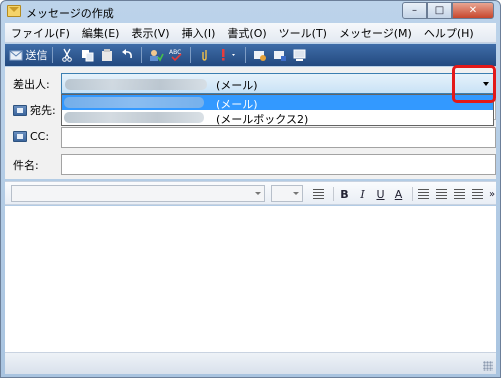 The height and width of the screenshot is (378, 501). I want to click on to-label: 宛先:, so click(43, 110).